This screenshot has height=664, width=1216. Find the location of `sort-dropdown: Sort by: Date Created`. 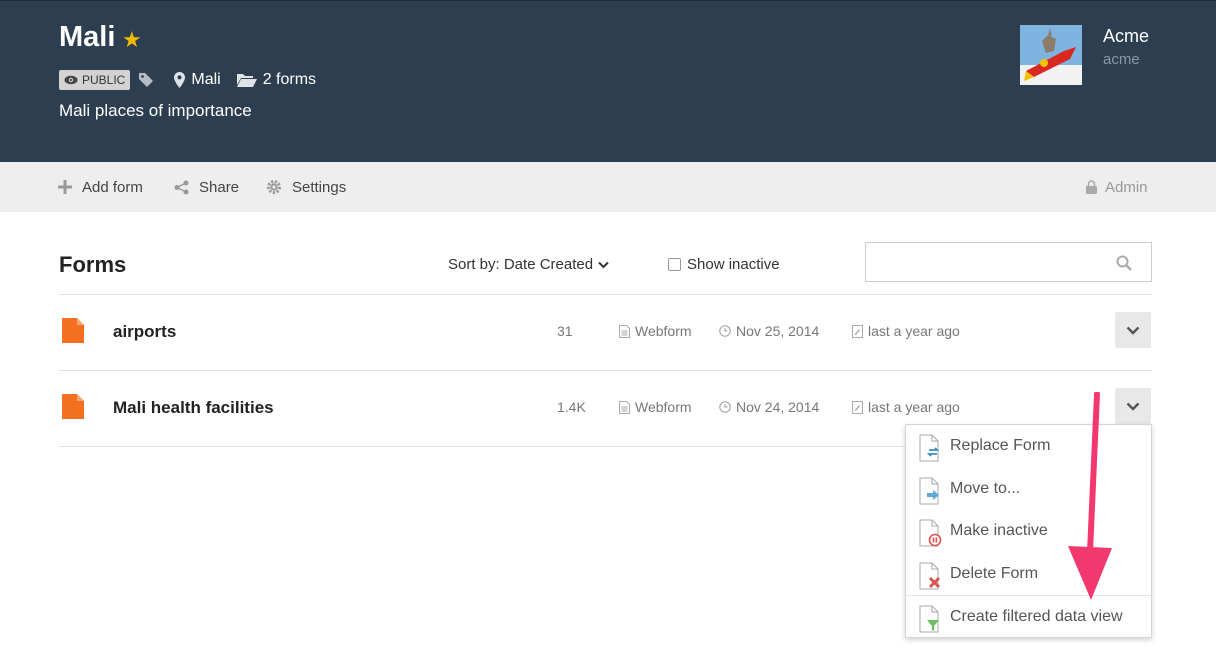

sort-dropdown: Sort by: Date Created is located at coordinates (528, 264).